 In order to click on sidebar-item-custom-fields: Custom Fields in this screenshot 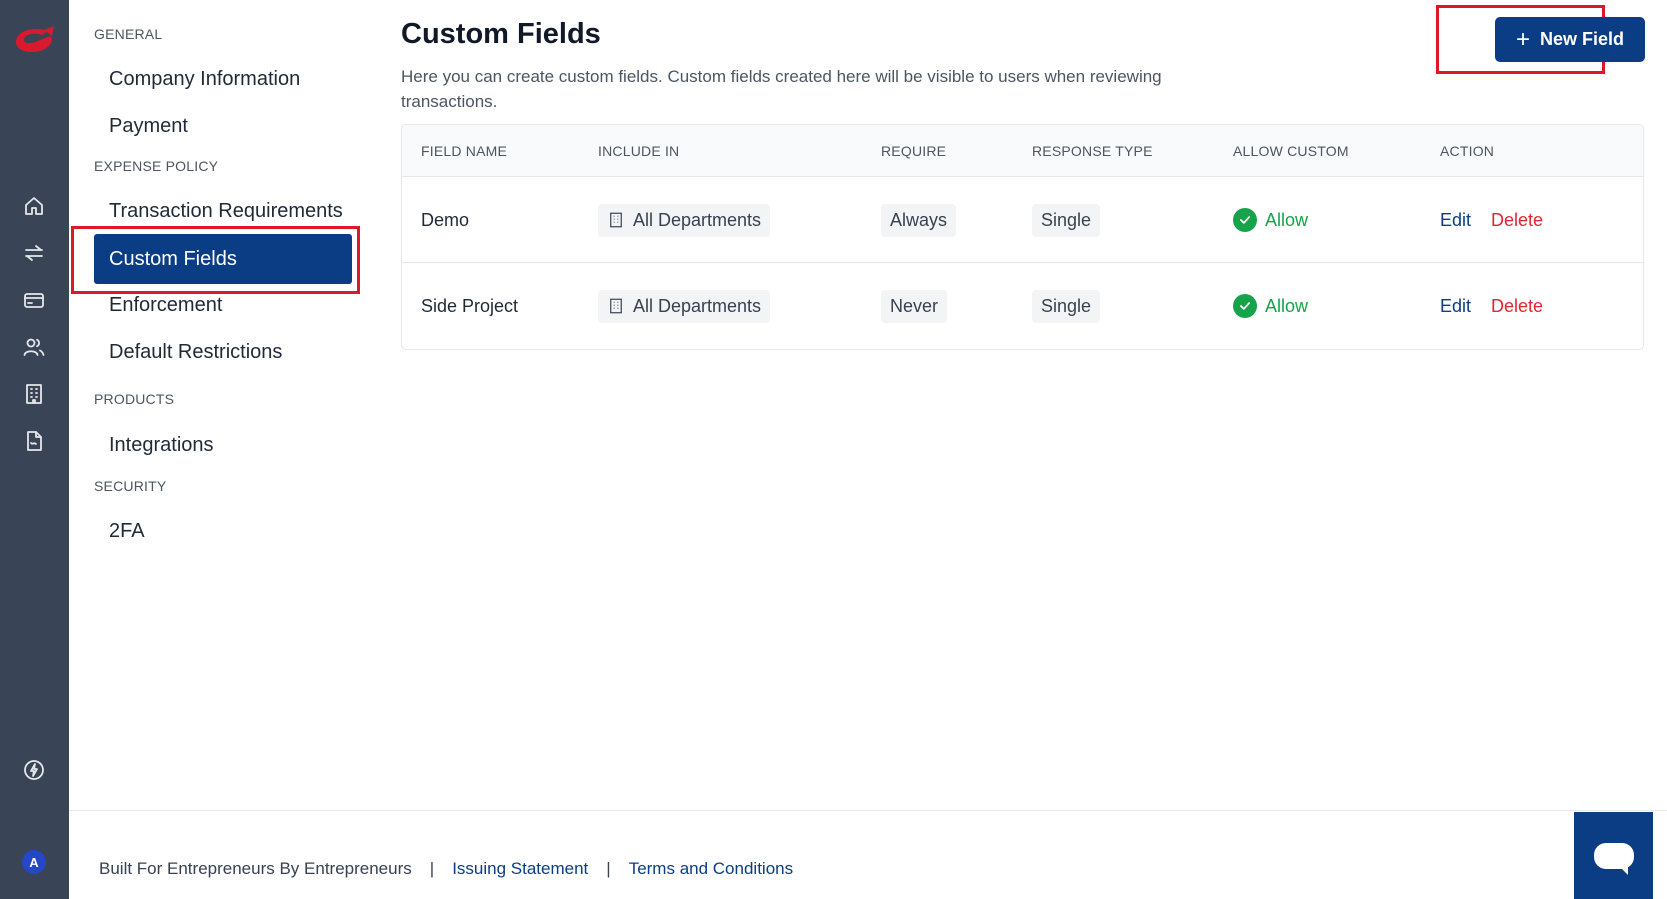, I will do `click(223, 259)`.